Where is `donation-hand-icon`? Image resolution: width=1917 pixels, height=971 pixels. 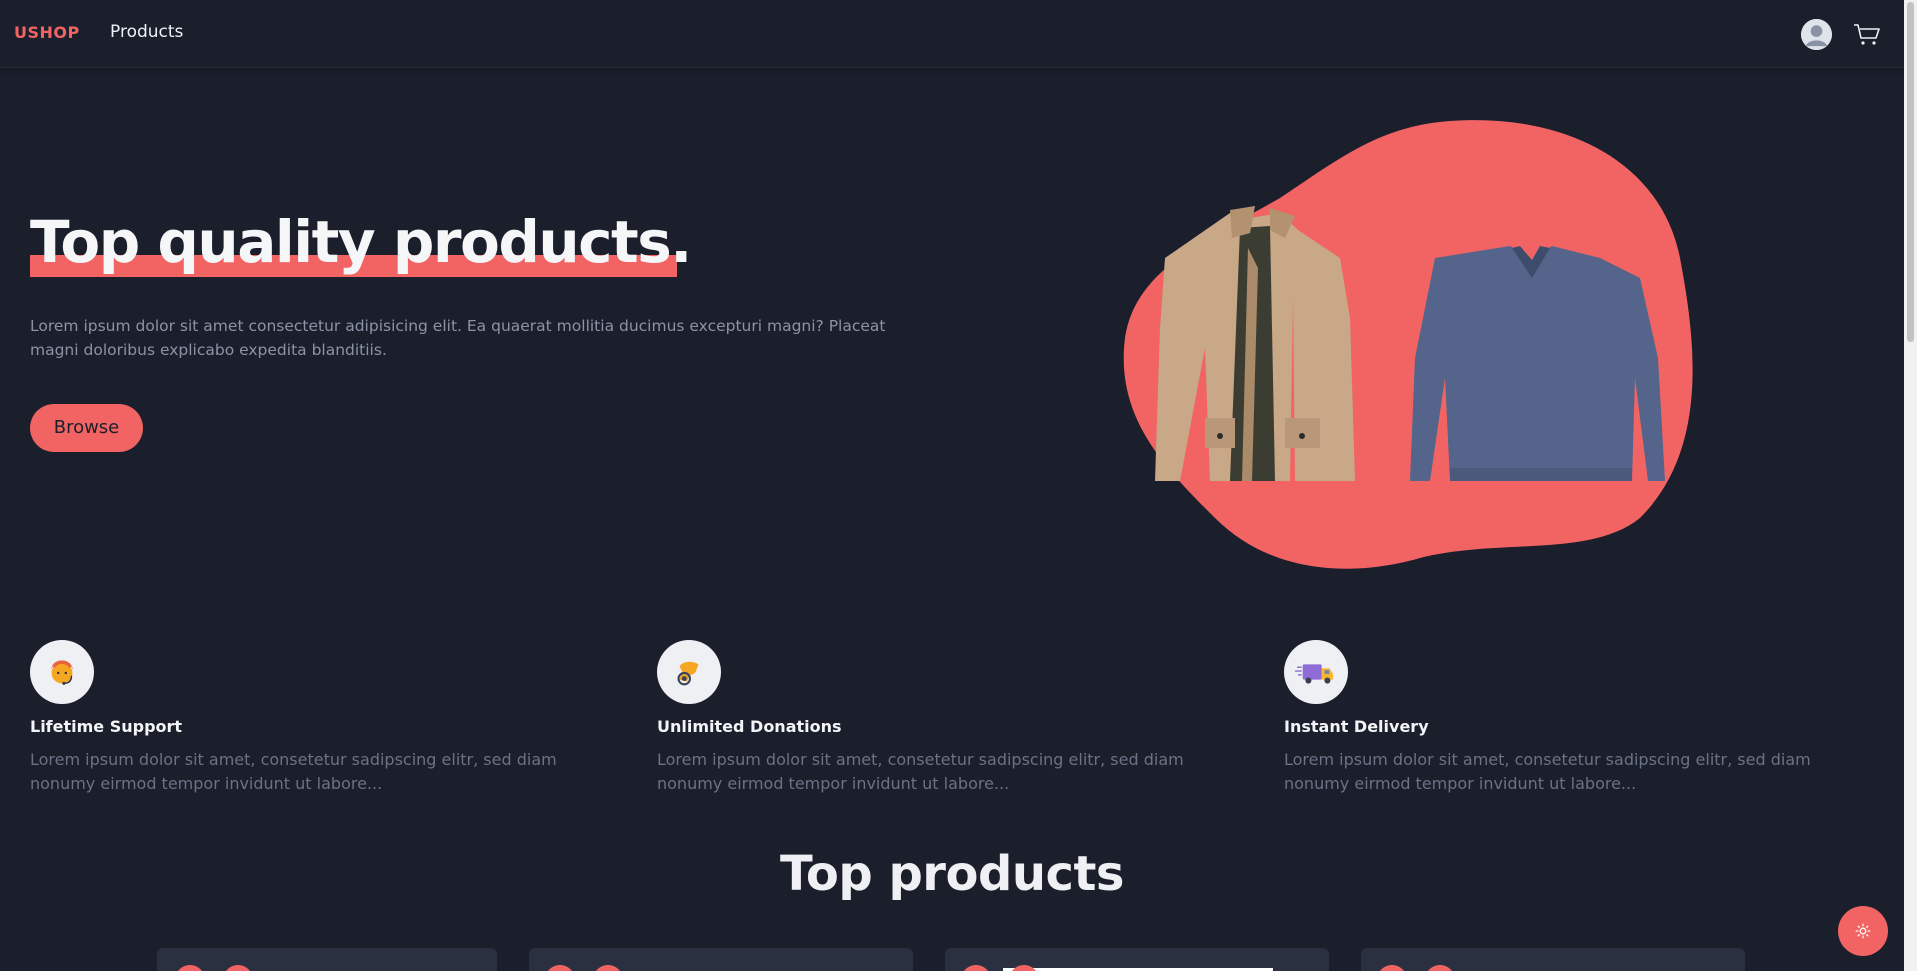 donation-hand-icon is located at coordinates (689, 672).